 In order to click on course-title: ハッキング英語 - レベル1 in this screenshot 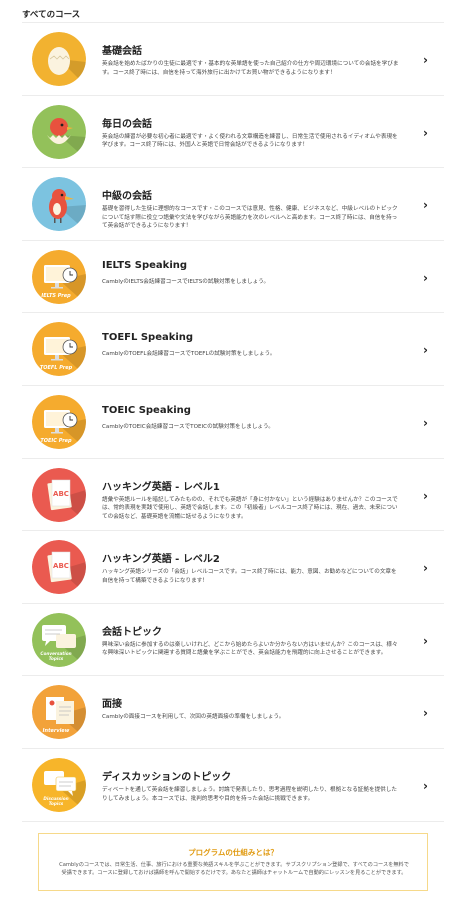, I will do `click(161, 487)`.